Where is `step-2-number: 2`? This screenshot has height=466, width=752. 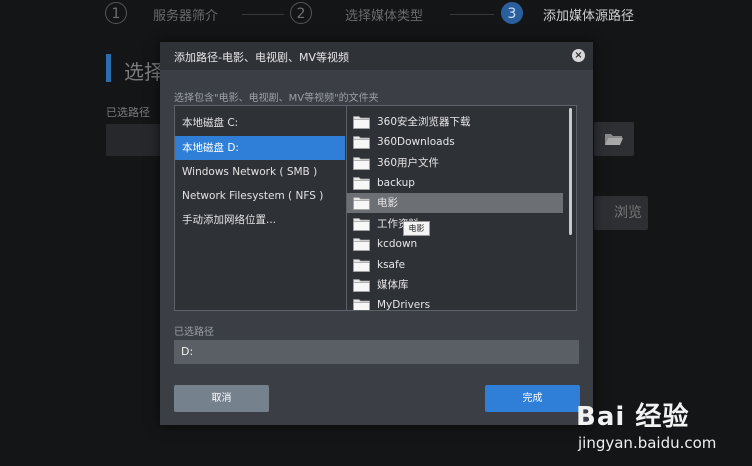 step-2-number: 2 is located at coordinates (301, 13).